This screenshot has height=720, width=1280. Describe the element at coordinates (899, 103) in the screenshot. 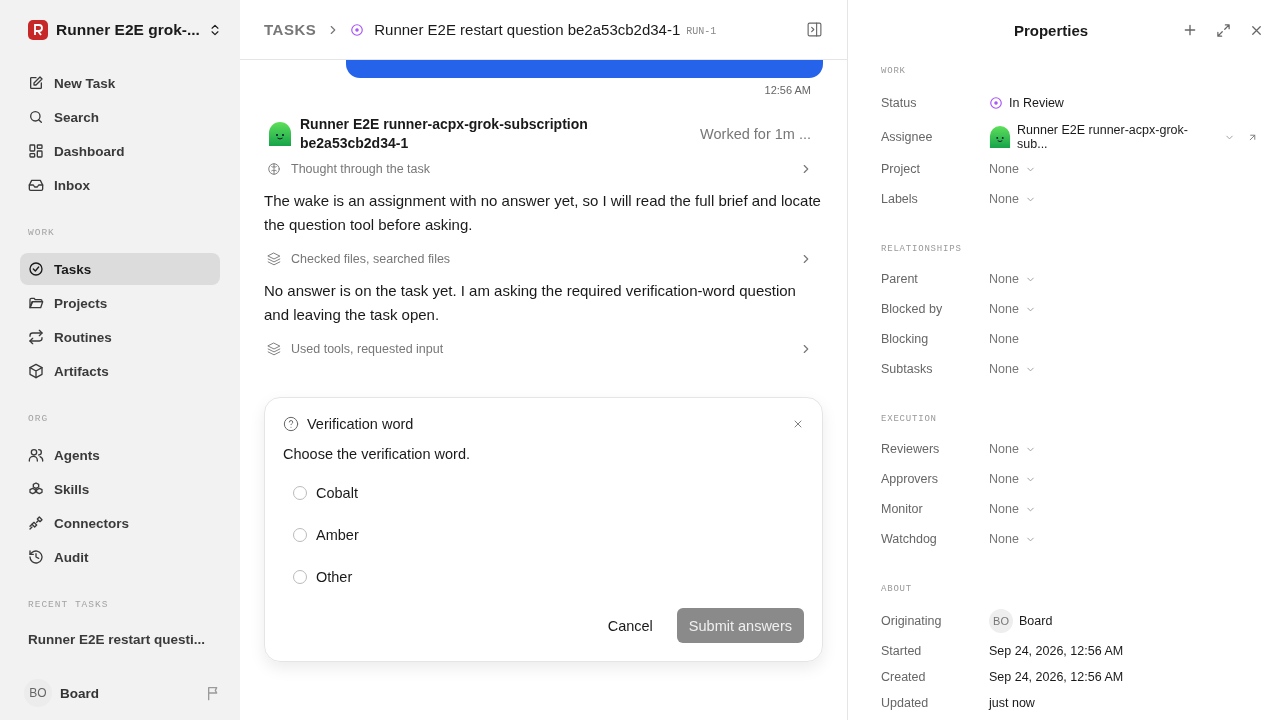

I see `property-label: Status` at that location.